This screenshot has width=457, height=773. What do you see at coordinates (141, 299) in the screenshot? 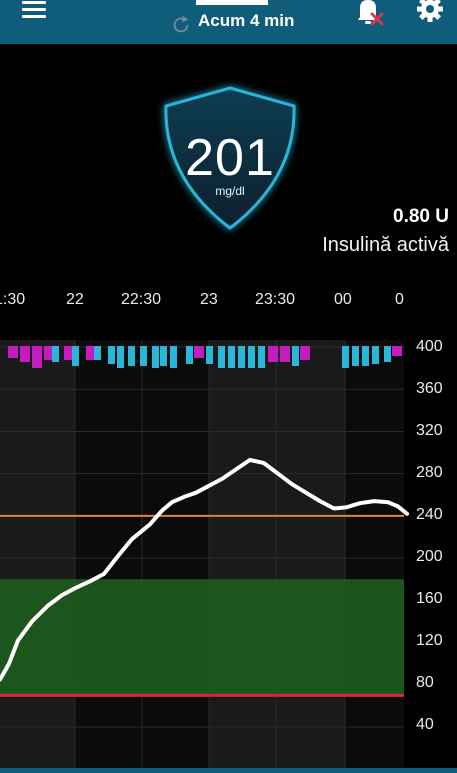
I see `time-label: 22:30` at bounding box center [141, 299].